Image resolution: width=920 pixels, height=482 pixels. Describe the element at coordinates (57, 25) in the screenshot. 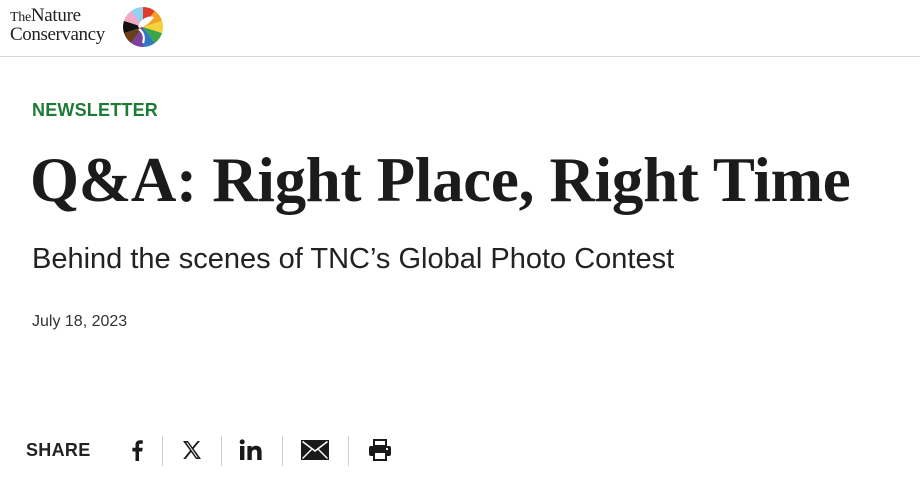

I see `logo-wordmark: TheNature Conservancy` at that location.